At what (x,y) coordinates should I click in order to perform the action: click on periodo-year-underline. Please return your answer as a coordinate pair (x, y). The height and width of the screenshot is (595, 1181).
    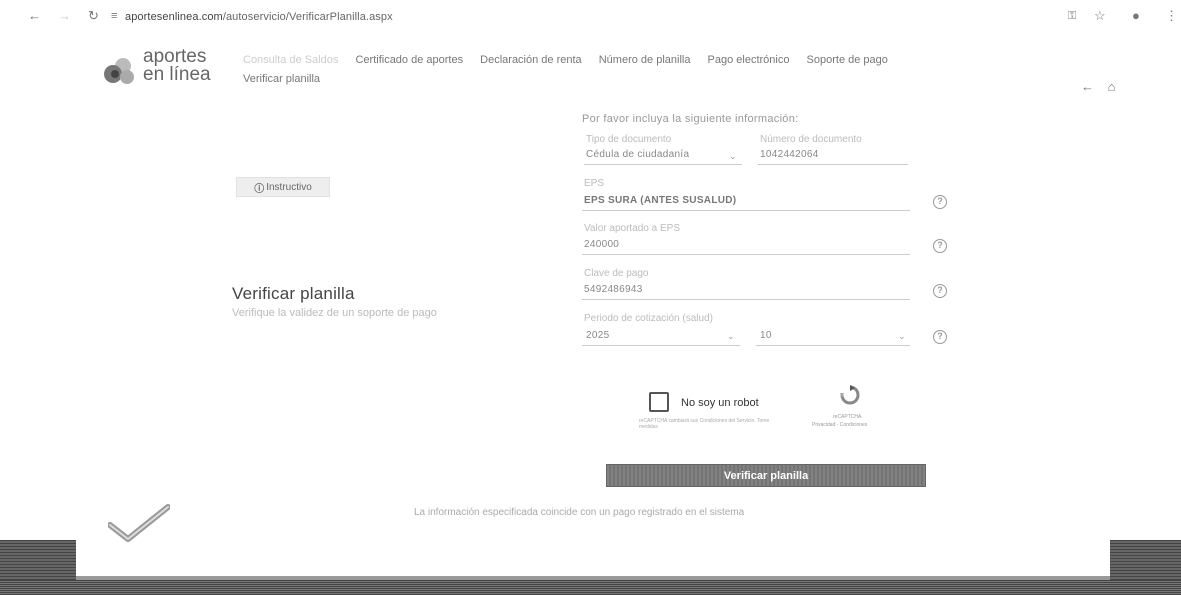
    Looking at the image, I should click on (661, 345).